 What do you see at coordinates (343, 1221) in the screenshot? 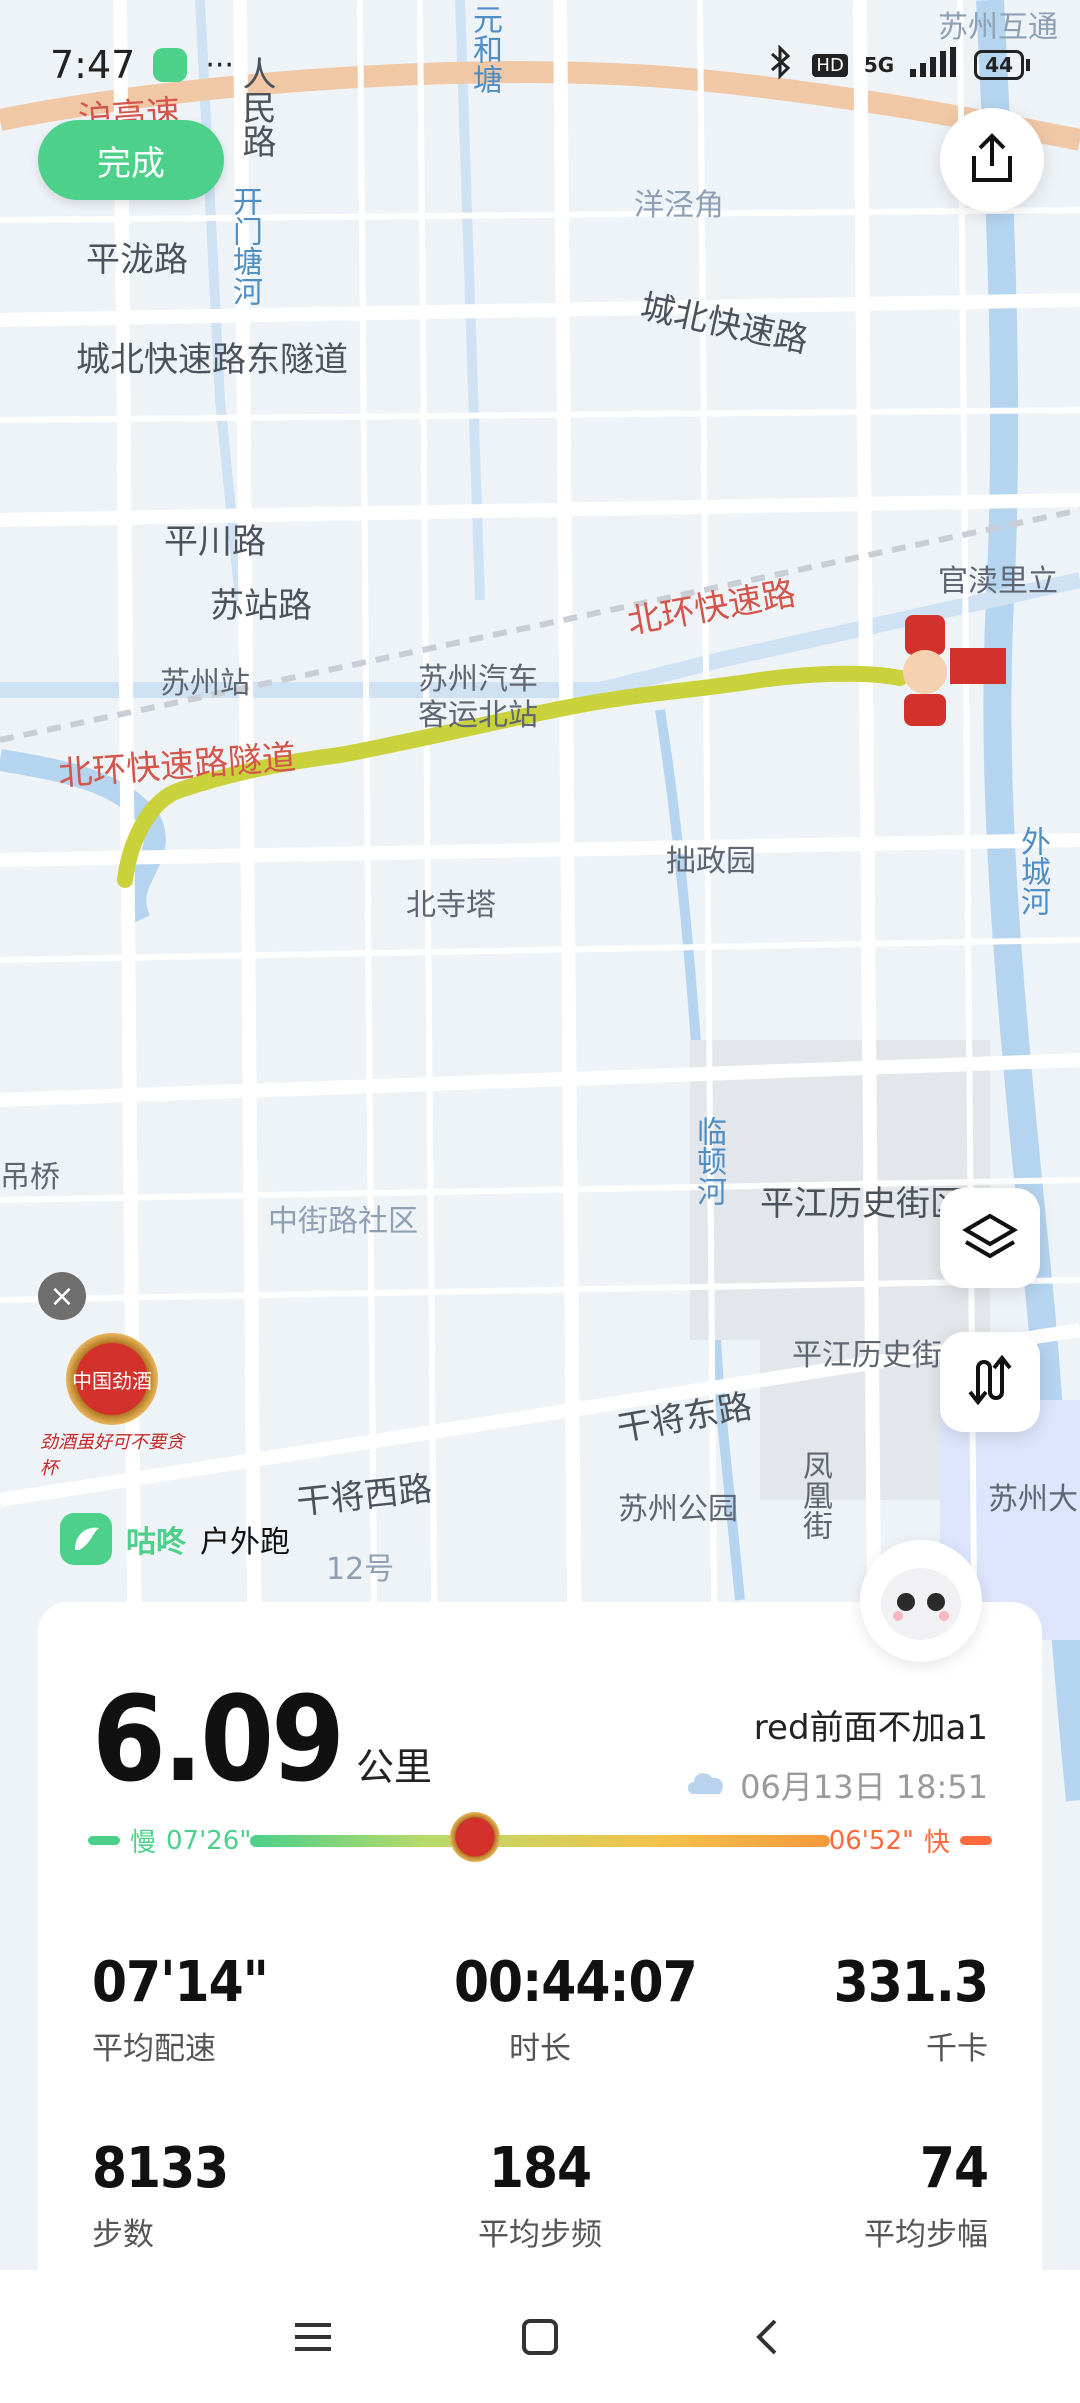
I see `map-label: 中街路社区` at bounding box center [343, 1221].